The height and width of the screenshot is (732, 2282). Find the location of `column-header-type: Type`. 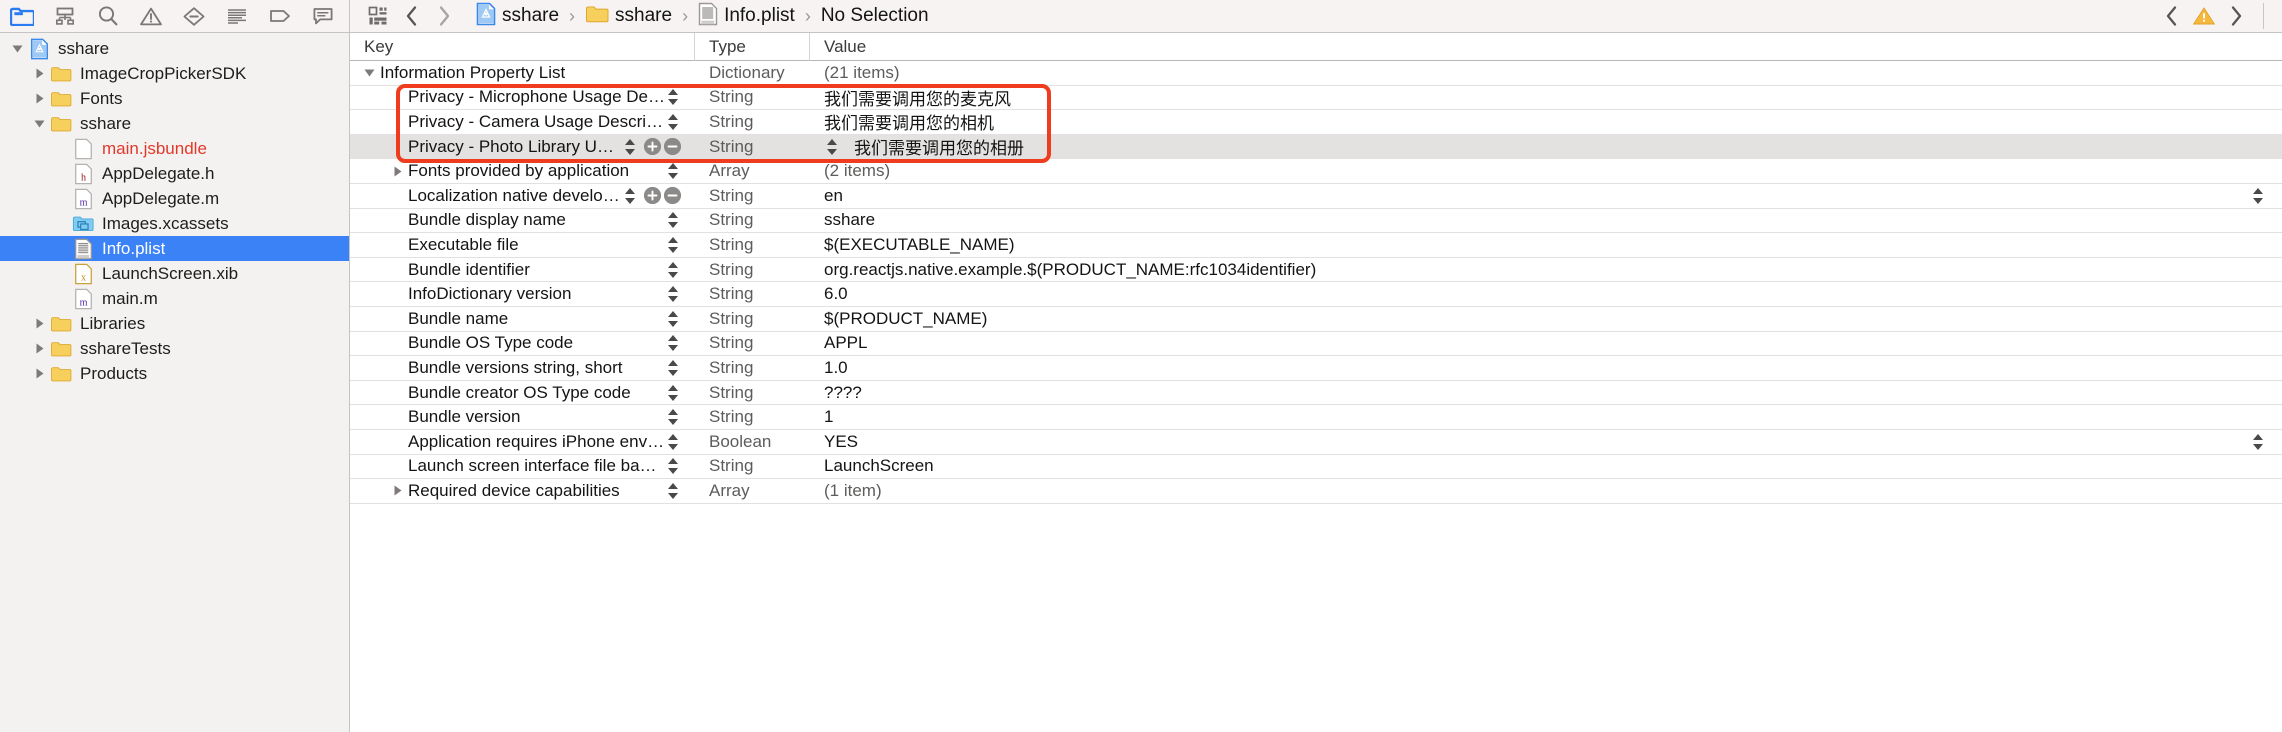

column-header-type: Type is located at coordinates (752, 46).